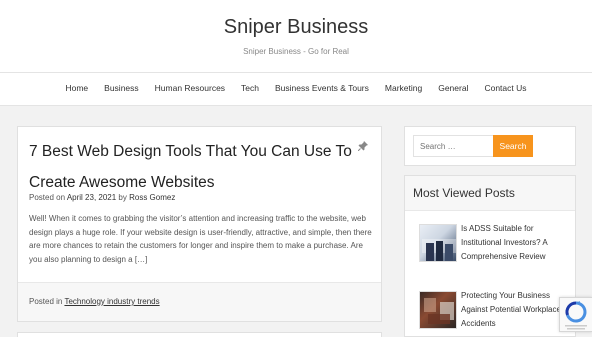 This screenshot has height=337, width=592. What do you see at coordinates (121, 88) in the screenshot?
I see `nav-item-business: Business` at bounding box center [121, 88].